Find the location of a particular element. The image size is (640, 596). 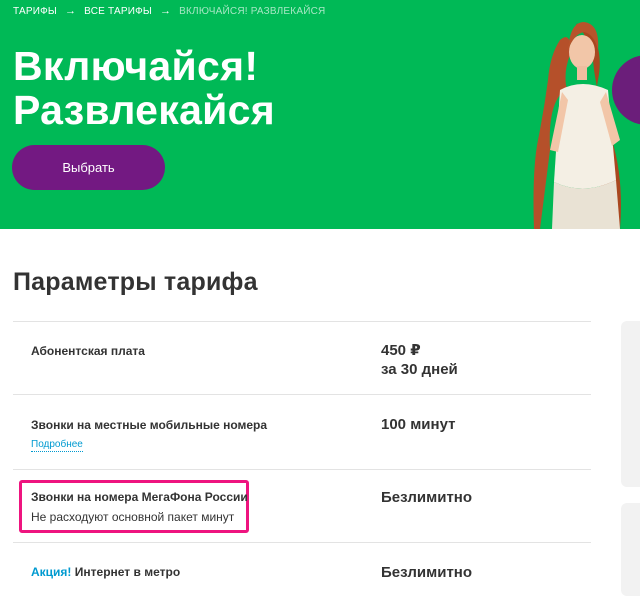

hero-title: Включайся! Развлекайся is located at coordinates (144, 88).